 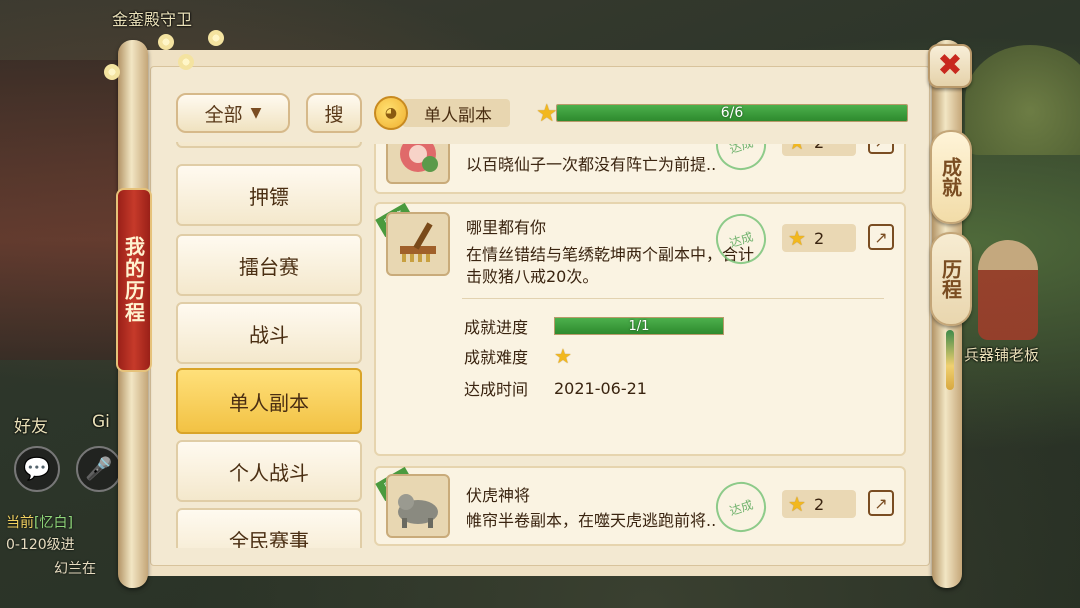 What do you see at coordinates (498, 495) in the screenshot?
I see `achievement-title: 伏虎神将` at bounding box center [498, 495].